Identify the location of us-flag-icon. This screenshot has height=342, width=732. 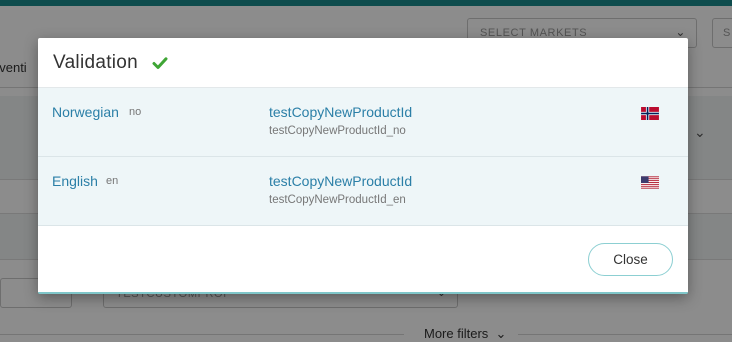
(650, 182).